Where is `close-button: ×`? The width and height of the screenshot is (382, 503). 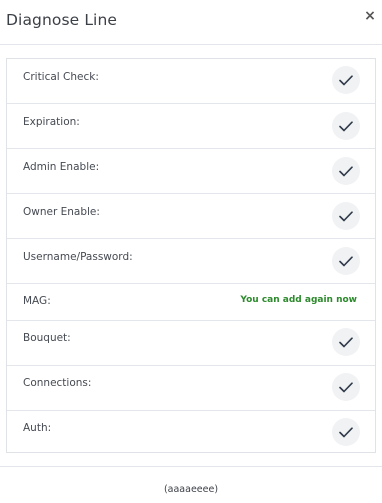
close-button: × is located at coordinates (370, 16).